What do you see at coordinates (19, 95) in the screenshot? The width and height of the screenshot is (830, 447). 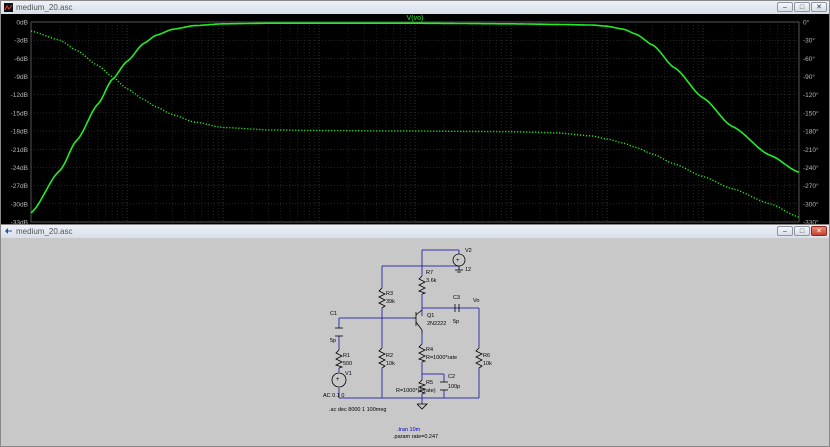 I see `y-left-tick-label: -12dB` at bounding box center [19, 95].